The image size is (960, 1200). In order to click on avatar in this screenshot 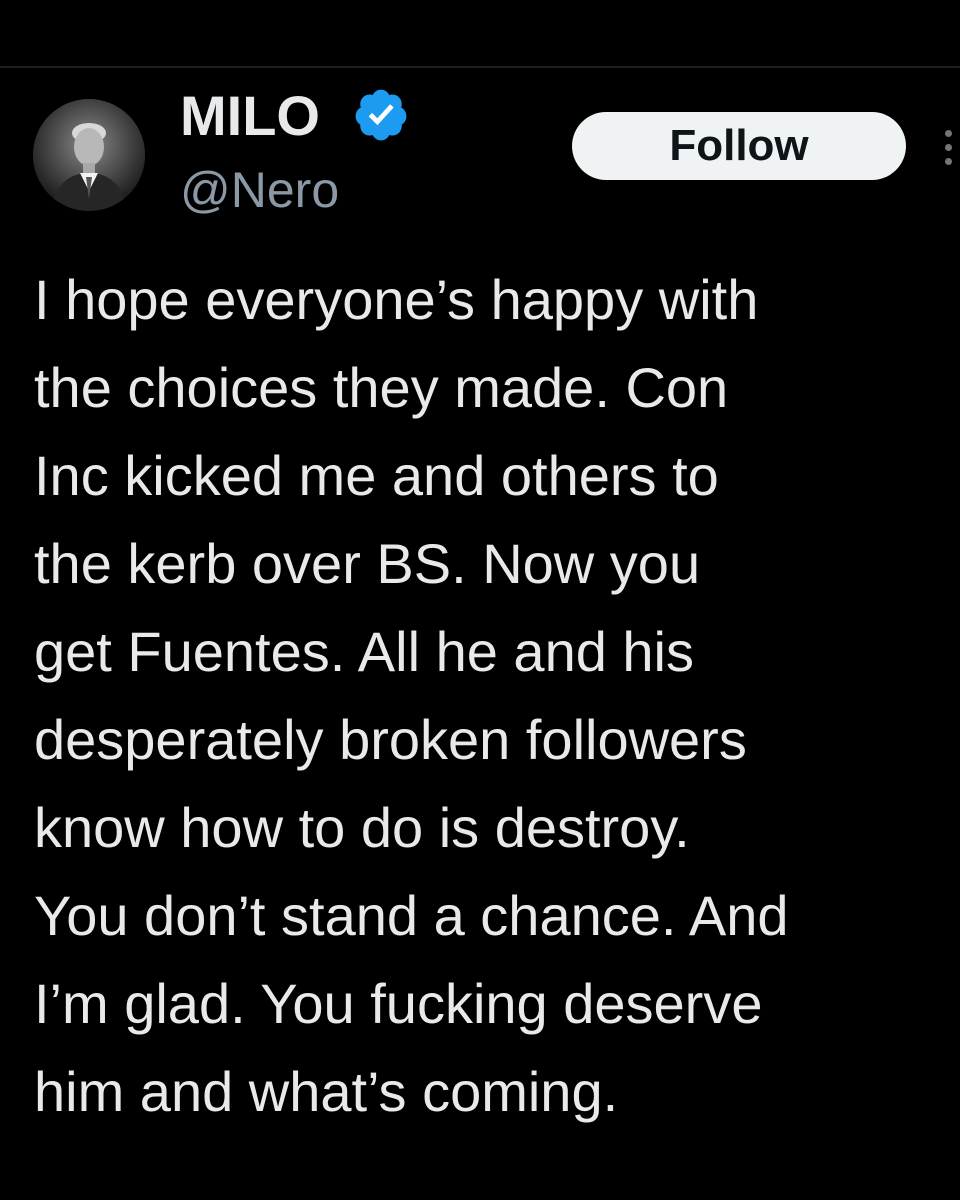, I will do `click(89, 155)`.